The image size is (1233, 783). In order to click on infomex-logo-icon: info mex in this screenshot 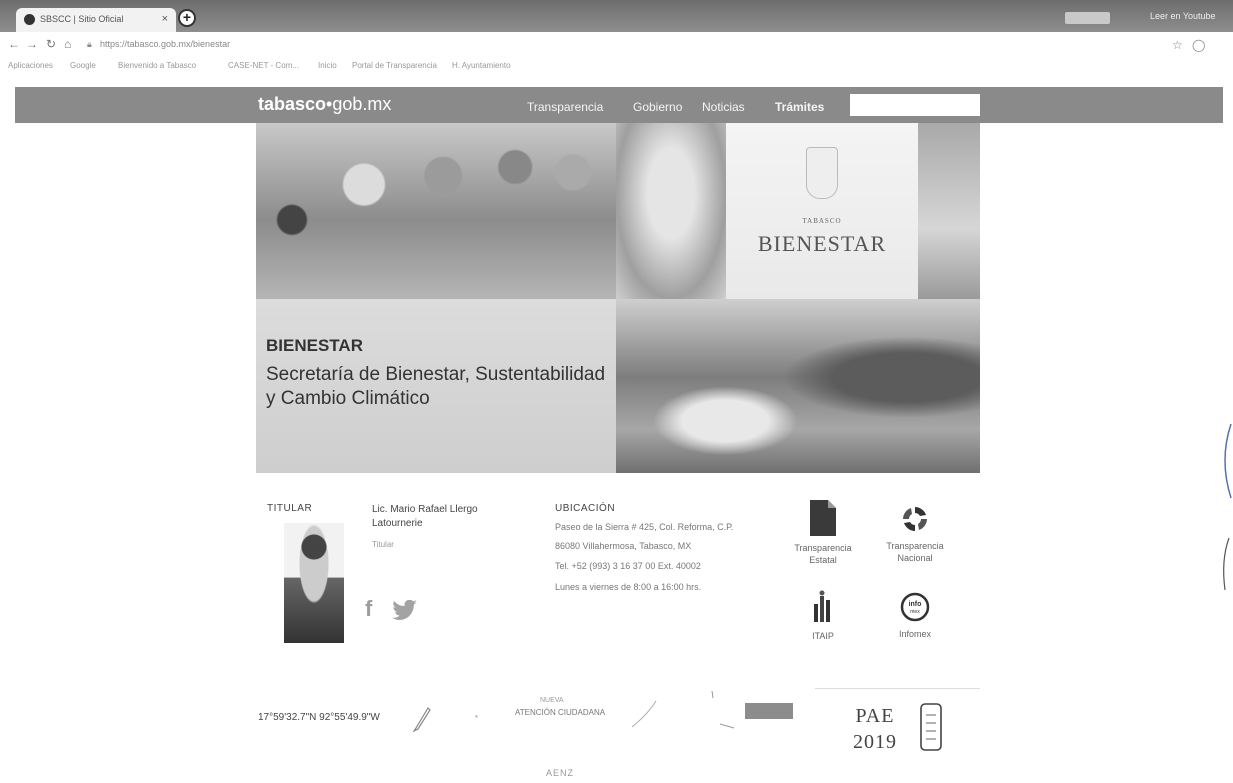, I will do `click(915, 607)`.